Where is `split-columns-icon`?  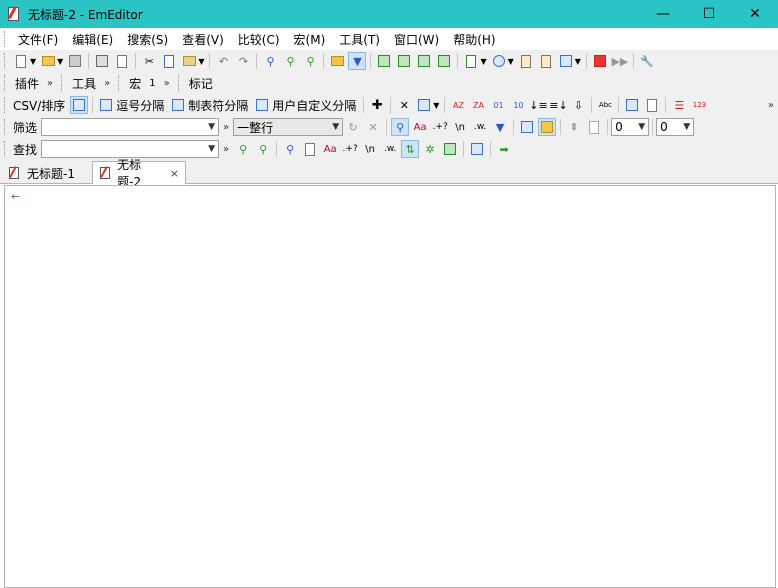
split-columns-icon is located at coordinates (632, 105).